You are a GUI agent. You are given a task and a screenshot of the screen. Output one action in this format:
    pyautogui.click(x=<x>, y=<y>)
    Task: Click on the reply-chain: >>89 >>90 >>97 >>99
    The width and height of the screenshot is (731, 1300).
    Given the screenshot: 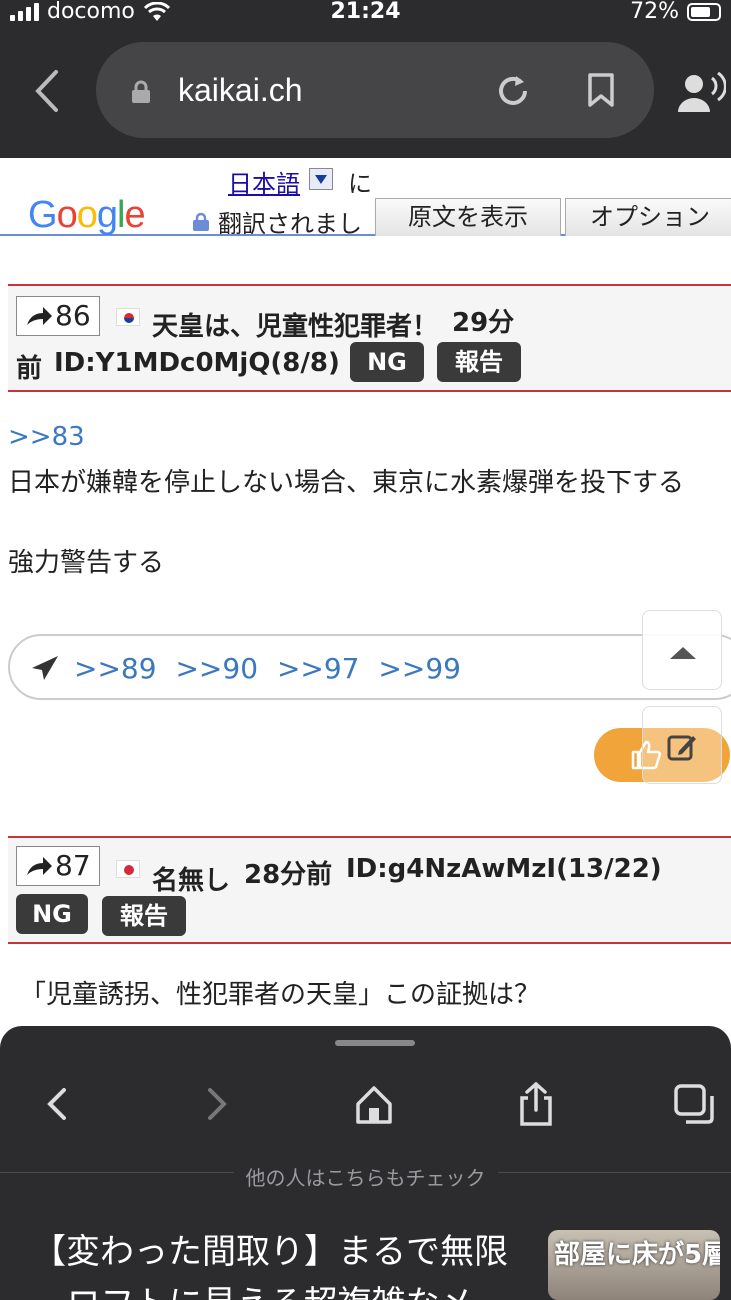 What is the action you would take?
    pyautogui.click(x=369, y=667)
    